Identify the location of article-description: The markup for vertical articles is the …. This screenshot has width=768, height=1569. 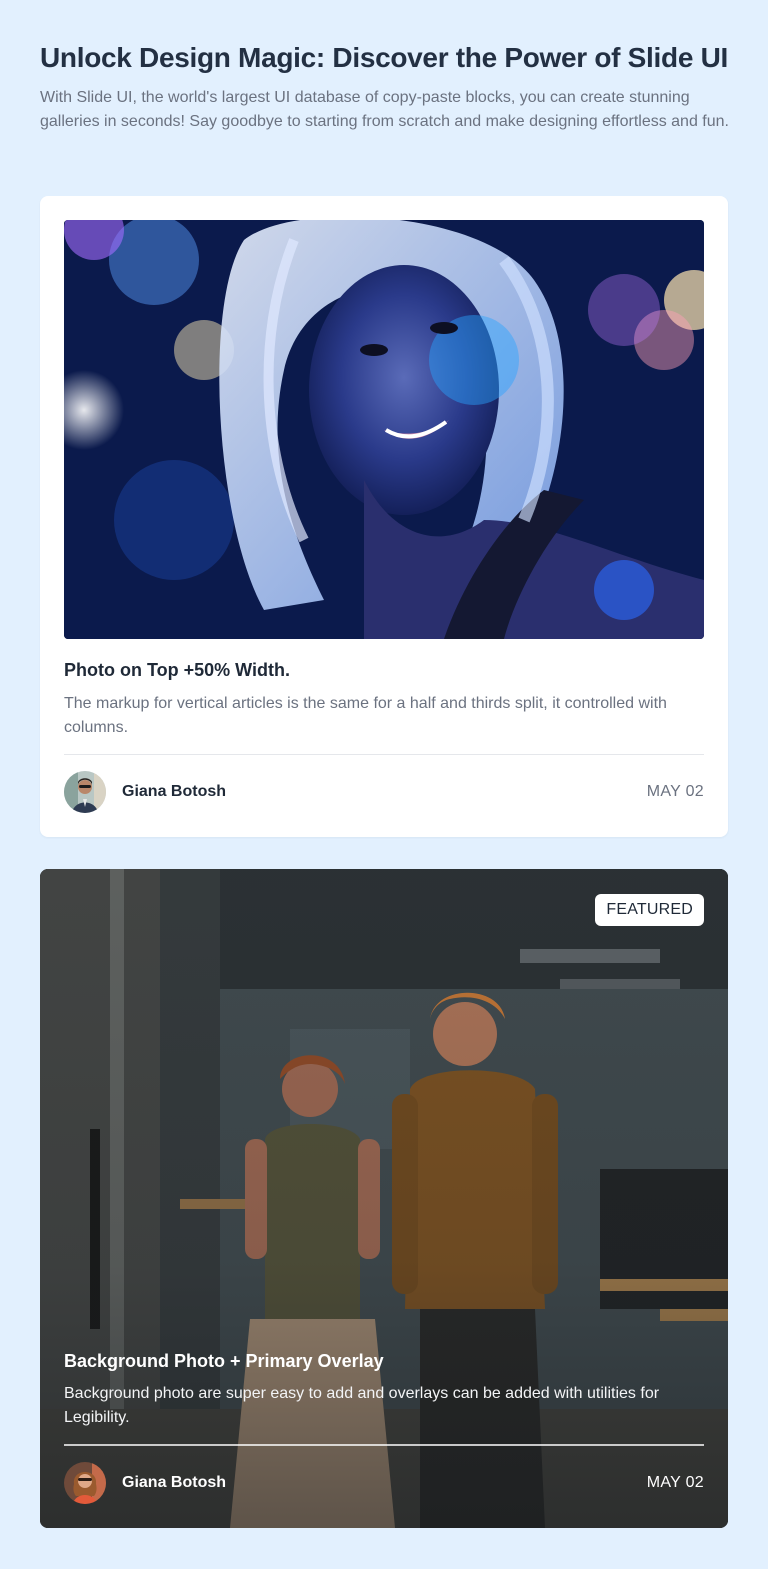
(365, 715).